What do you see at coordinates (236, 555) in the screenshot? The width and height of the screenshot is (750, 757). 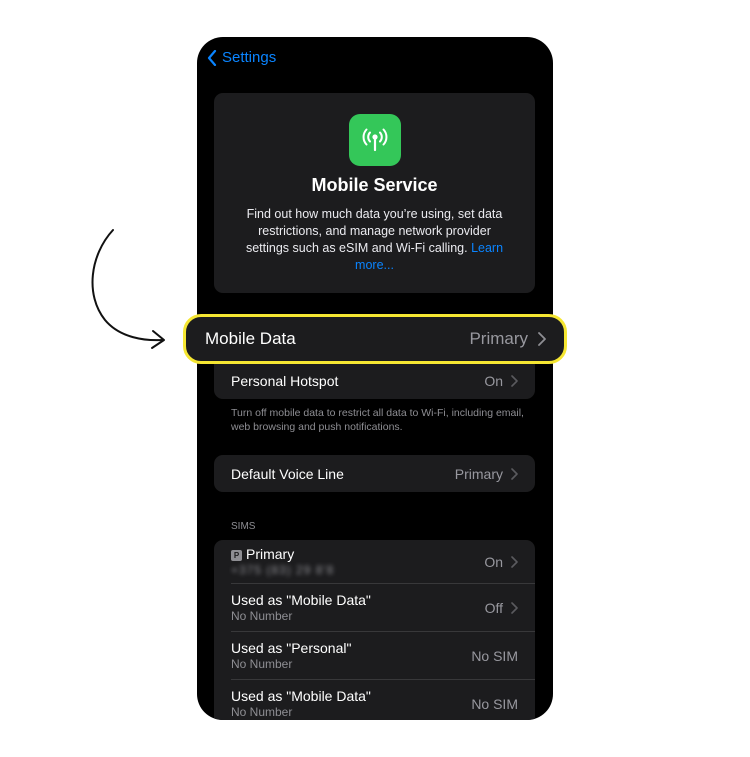 I see `sim-badge-icon: P` at bounding box center [236, 555].